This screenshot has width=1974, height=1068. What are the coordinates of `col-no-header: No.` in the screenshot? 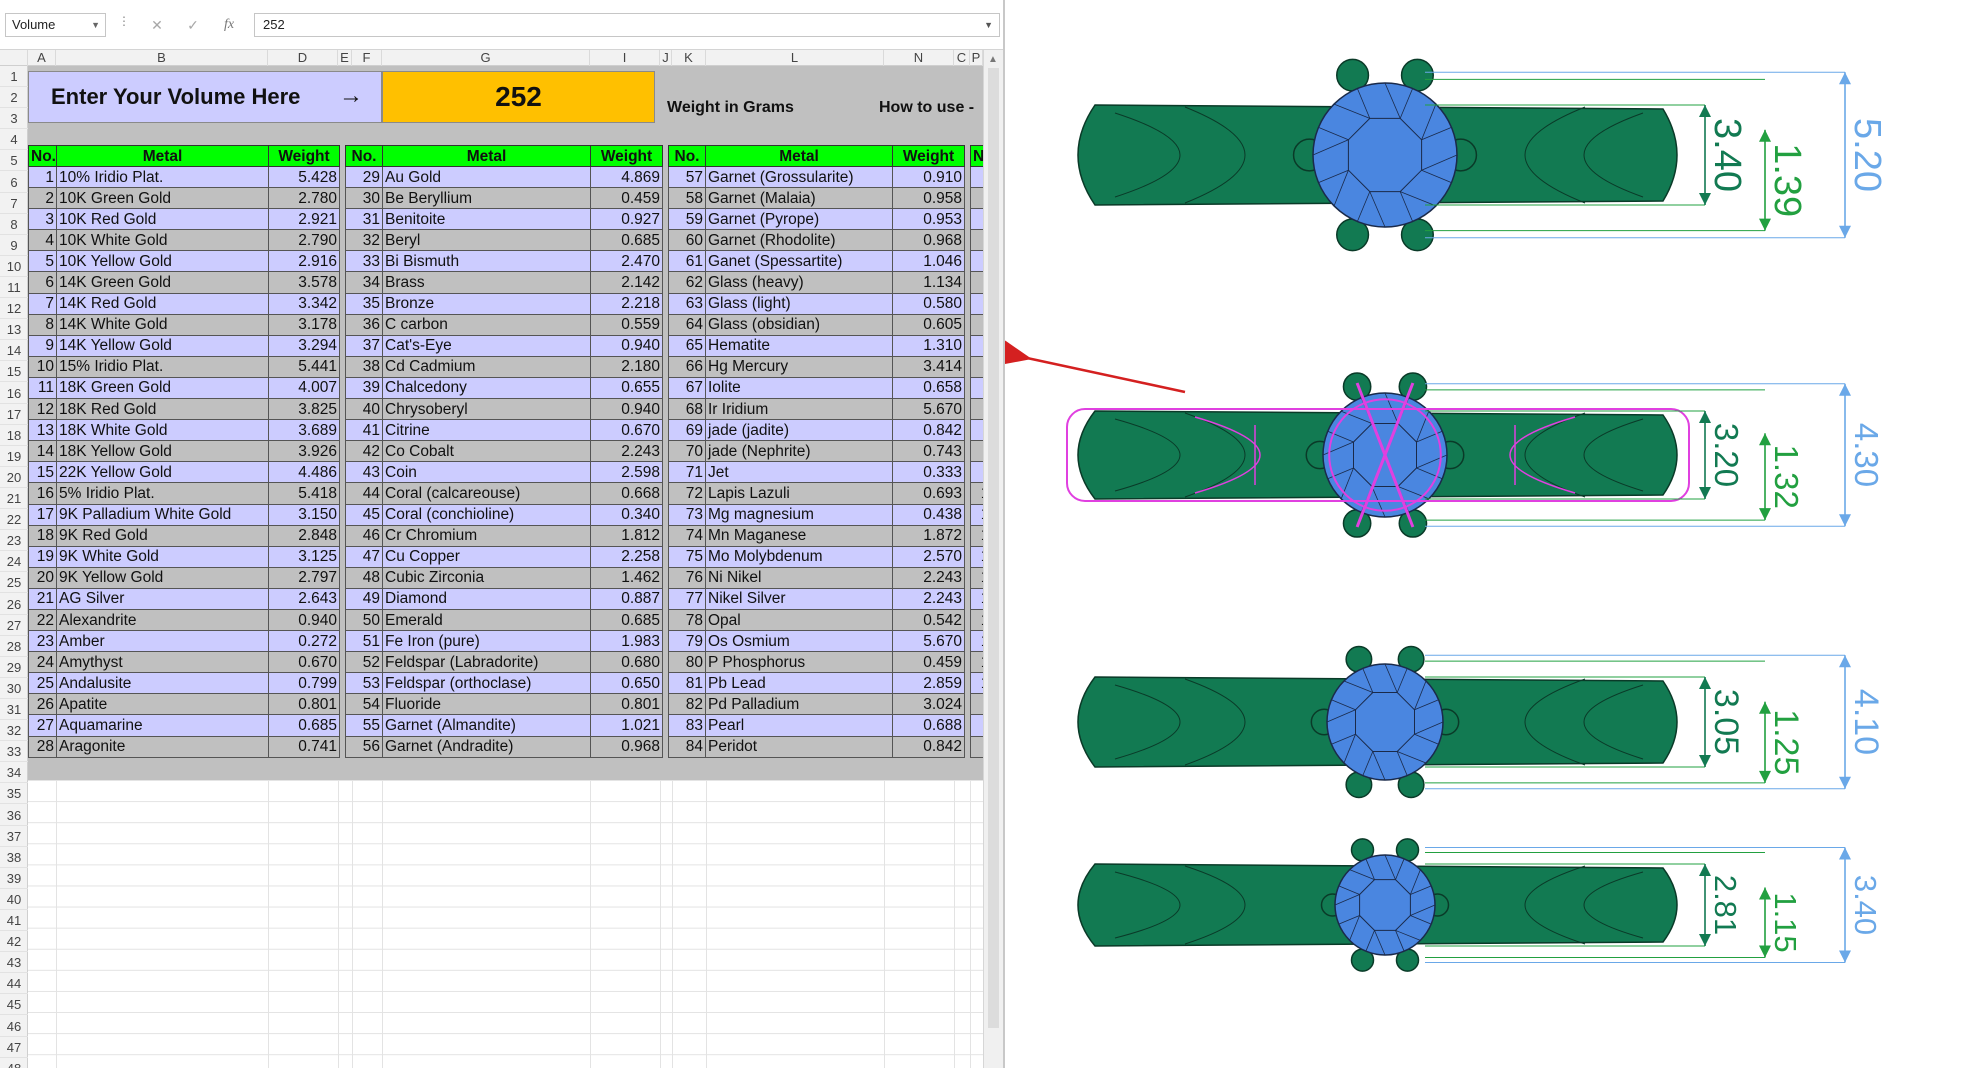 It's located at (364, 156).